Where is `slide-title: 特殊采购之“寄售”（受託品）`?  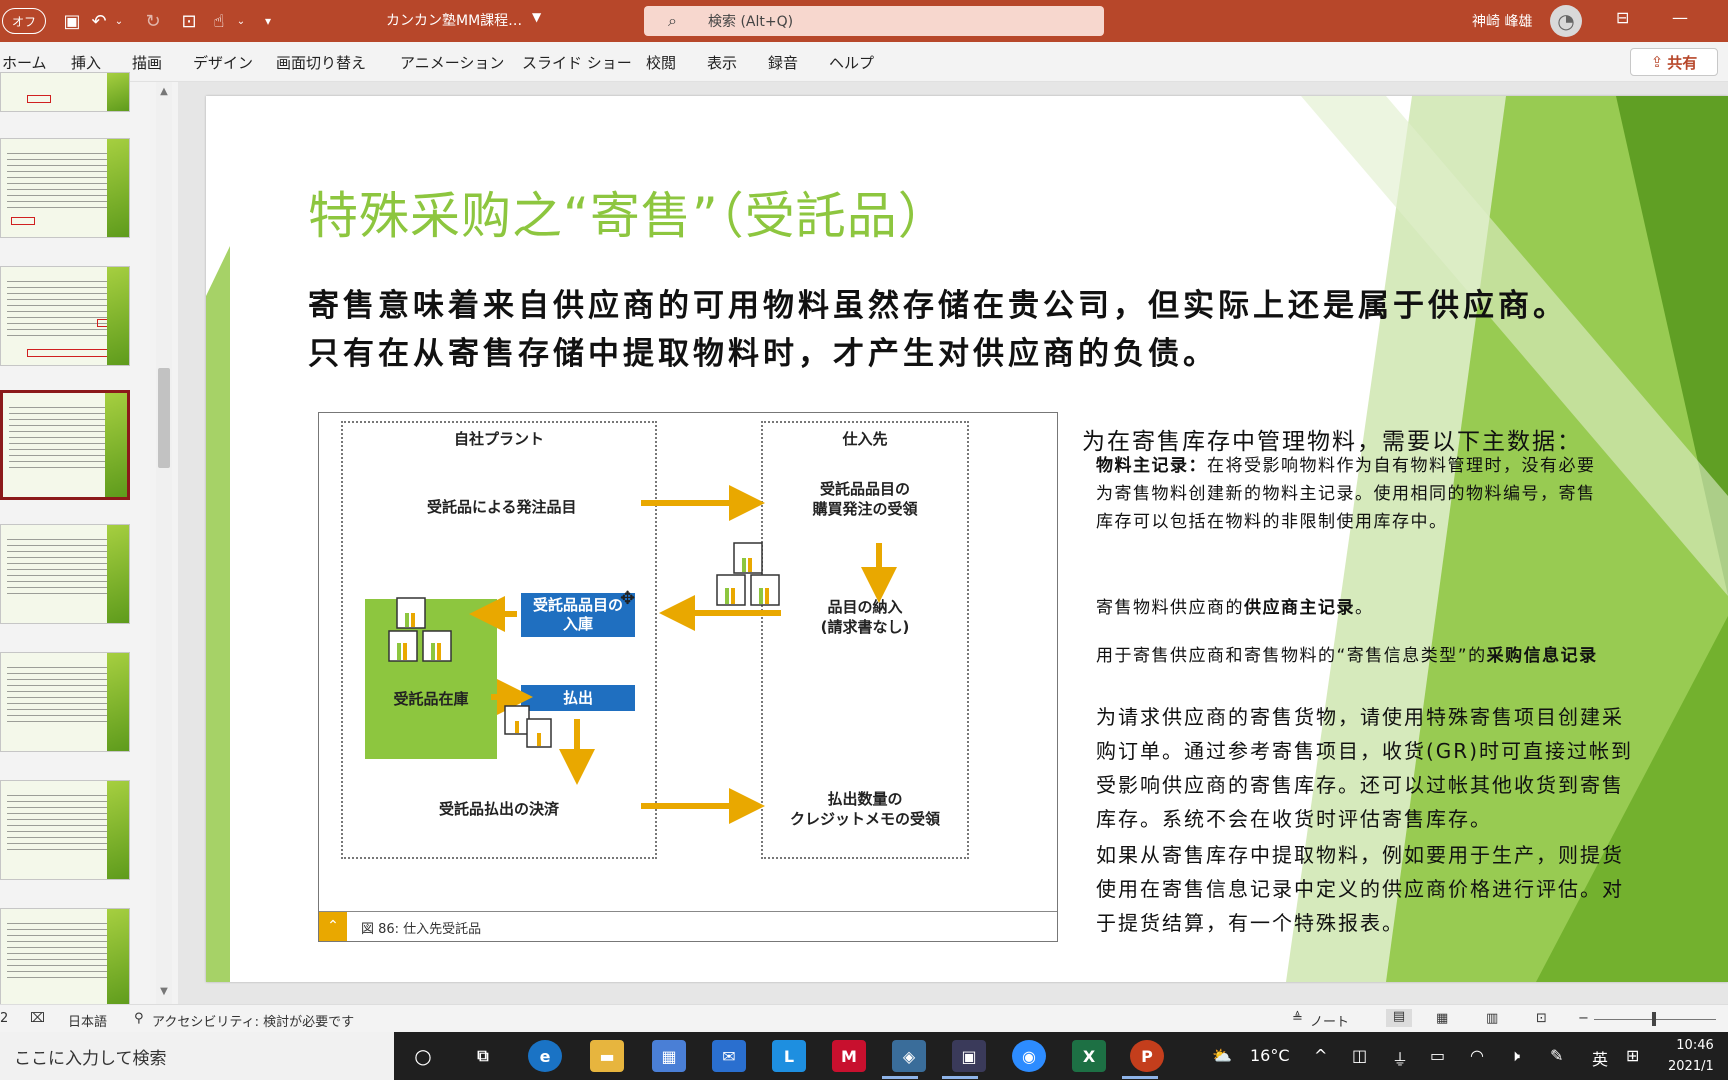 slide-title: 特殊采购之“寄售”（受託品） is located at coordinates (628, 212).